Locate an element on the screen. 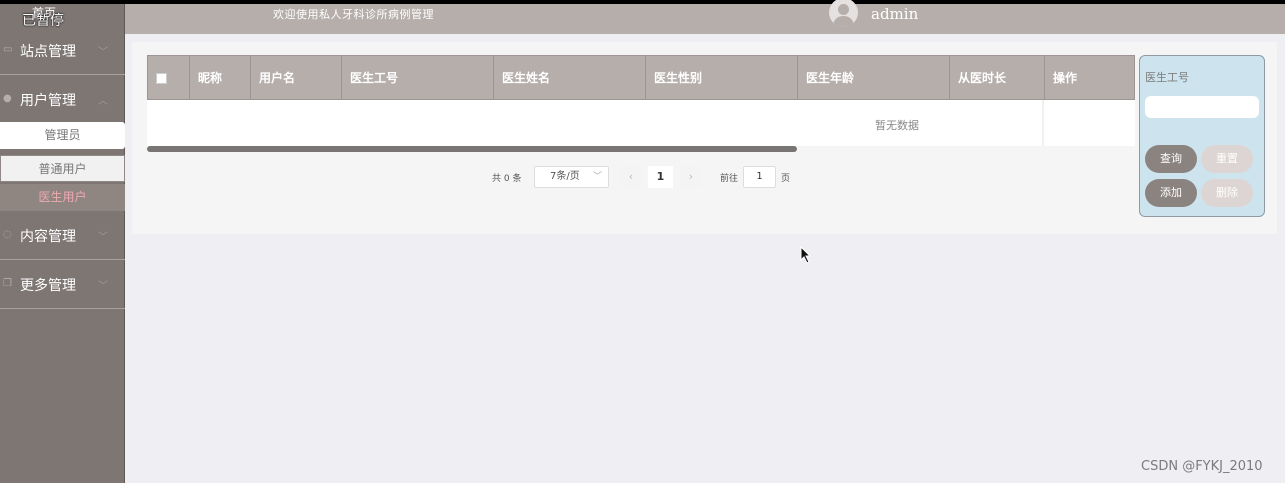 The height and width of the screenshot is (483, 1285). chevron-left-icon: ‹ is located at coordinates (631, 176).